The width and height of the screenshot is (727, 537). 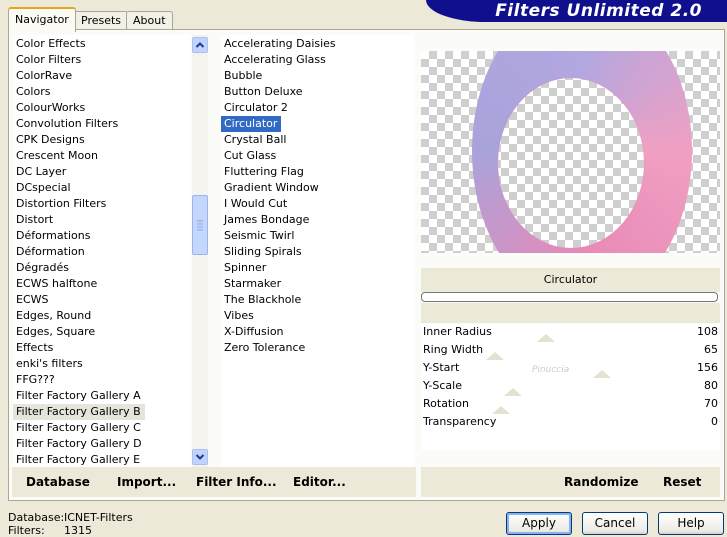 I want to click on category-item: Color Effects, so click(x=102, y=44).